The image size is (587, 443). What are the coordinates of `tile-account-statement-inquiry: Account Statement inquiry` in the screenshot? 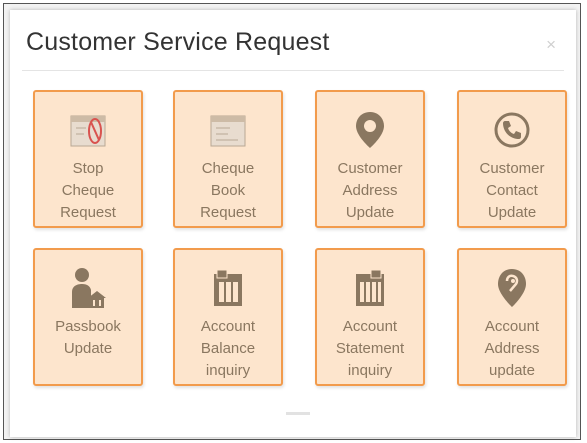 It's located at (370, 317).